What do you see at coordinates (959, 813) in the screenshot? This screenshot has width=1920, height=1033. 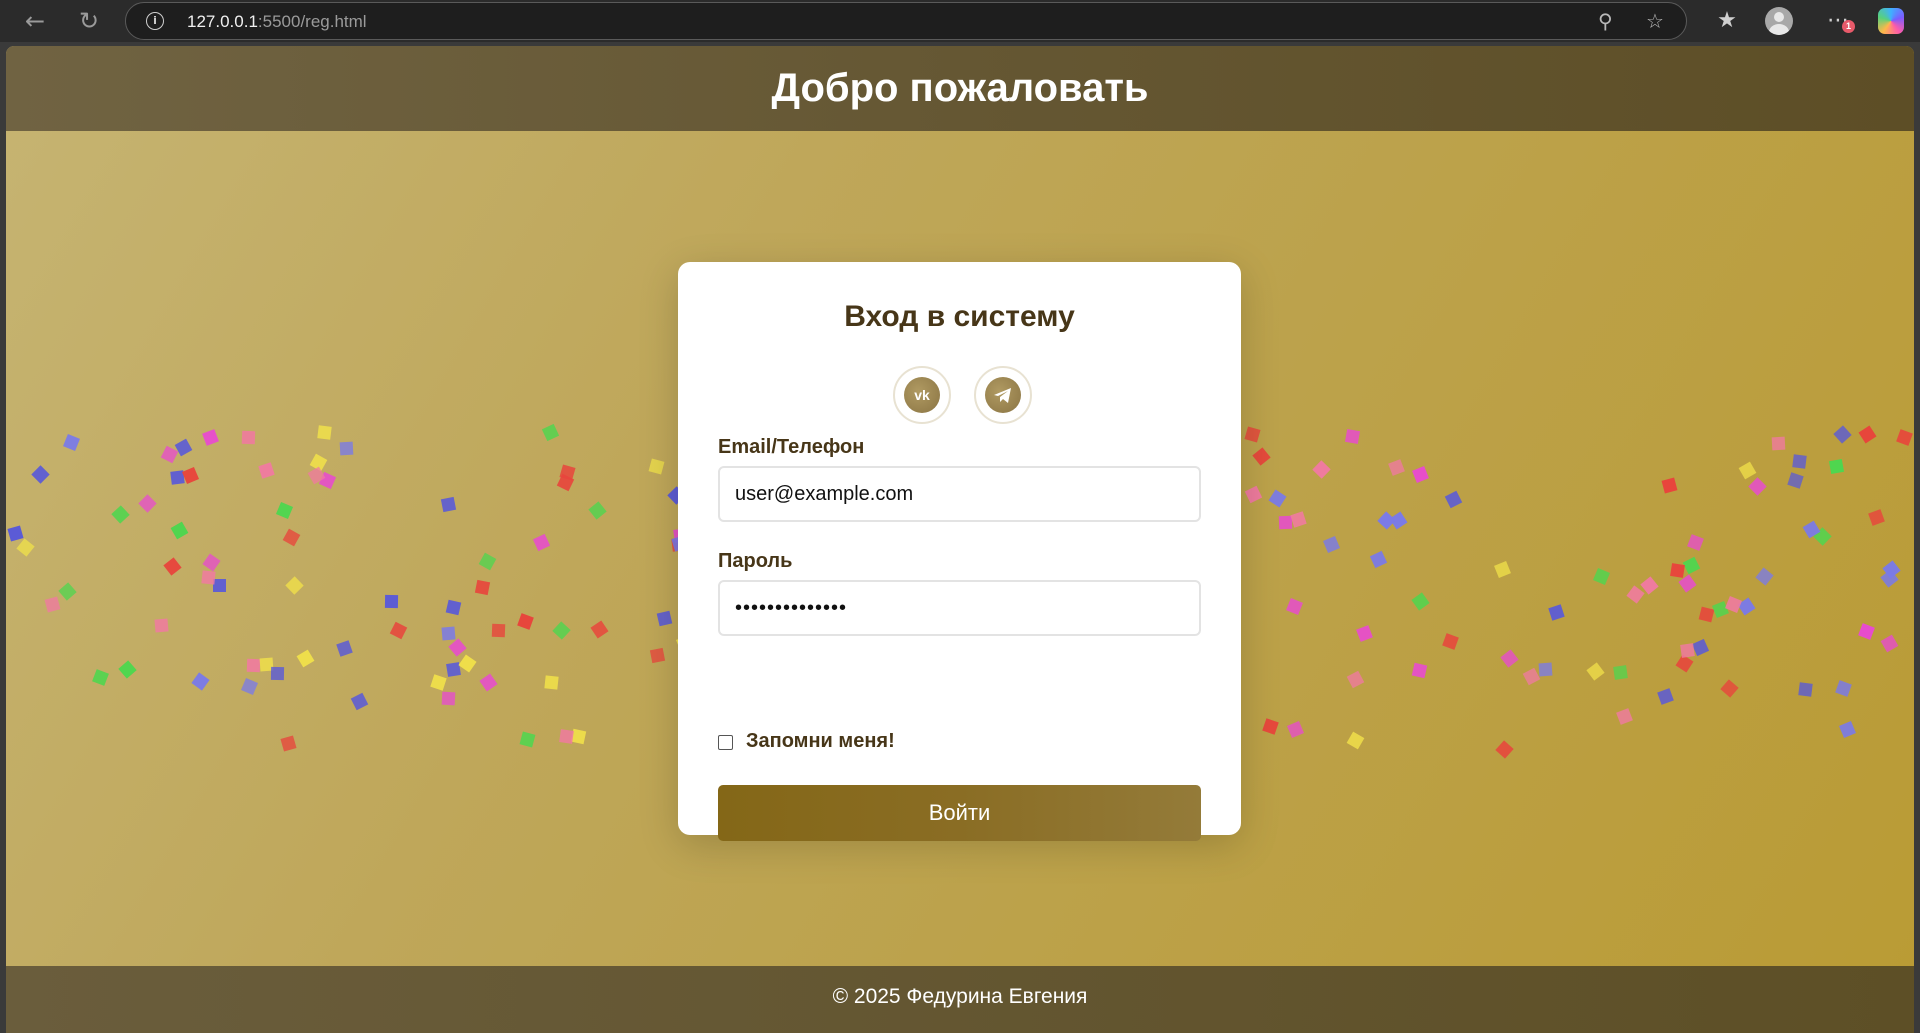 I see `login-button: Войти` at bounding box center [959, 813].